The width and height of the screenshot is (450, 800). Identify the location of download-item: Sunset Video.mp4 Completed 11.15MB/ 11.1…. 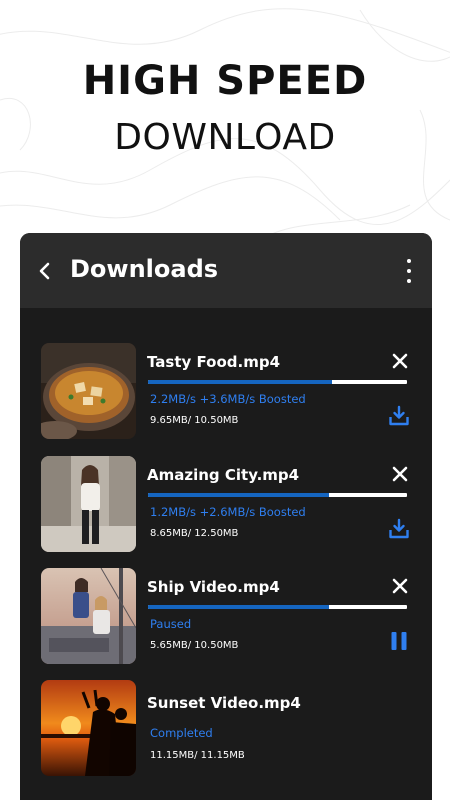
(226, 729).